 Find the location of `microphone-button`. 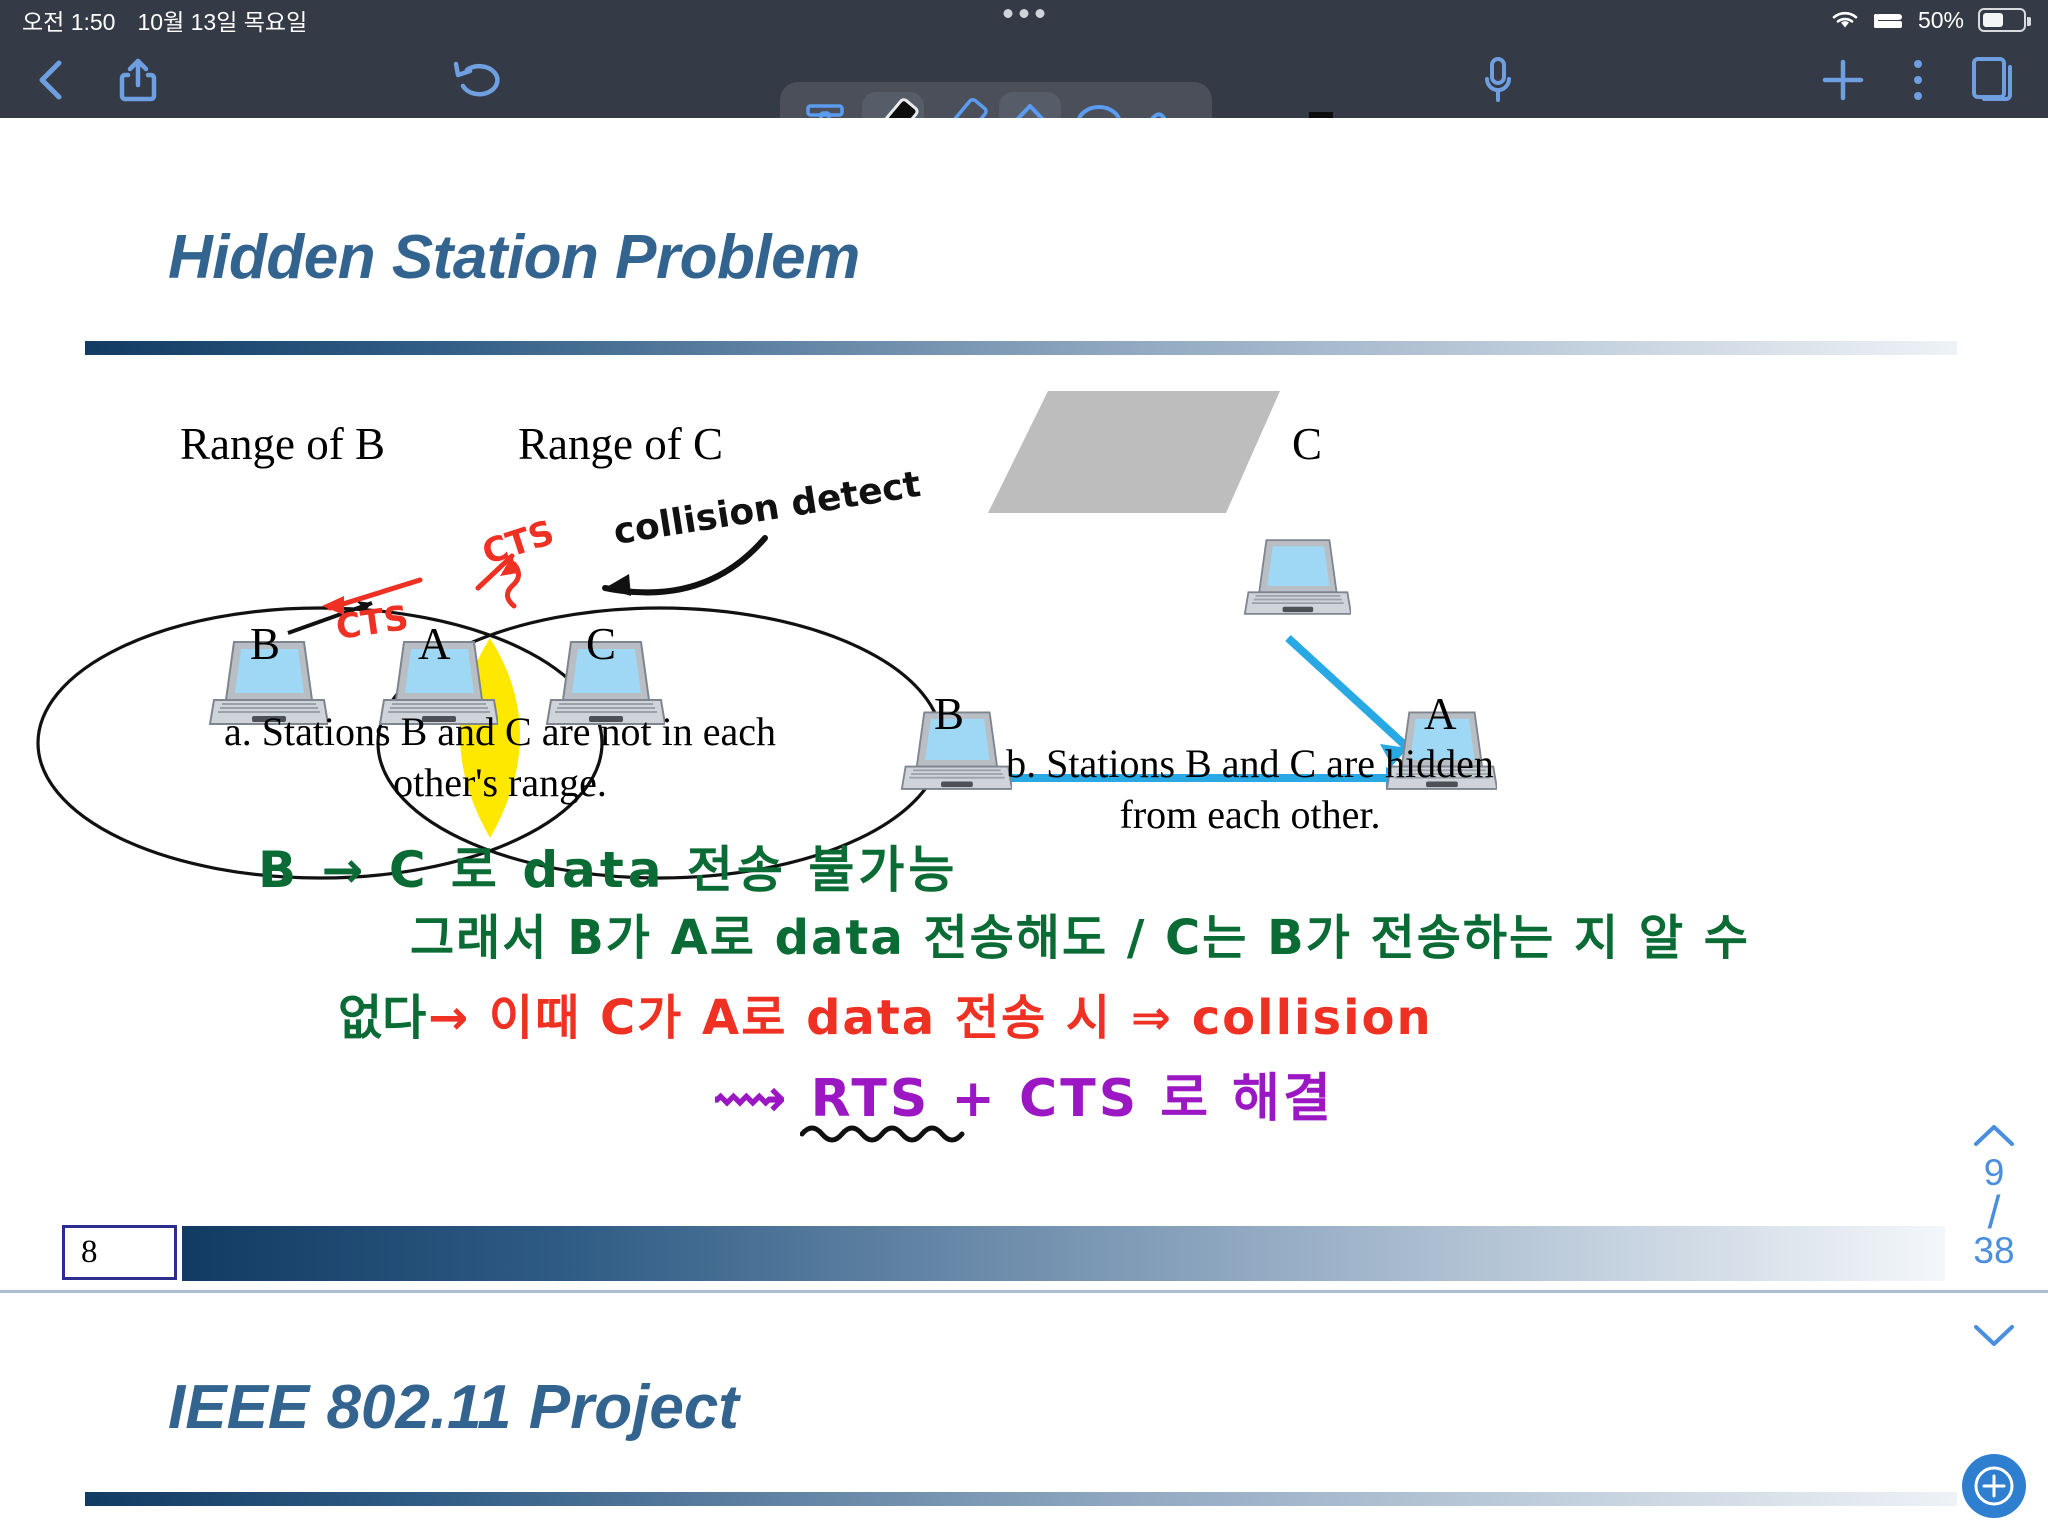

microphone-button is located at coordinates (1498, 80).